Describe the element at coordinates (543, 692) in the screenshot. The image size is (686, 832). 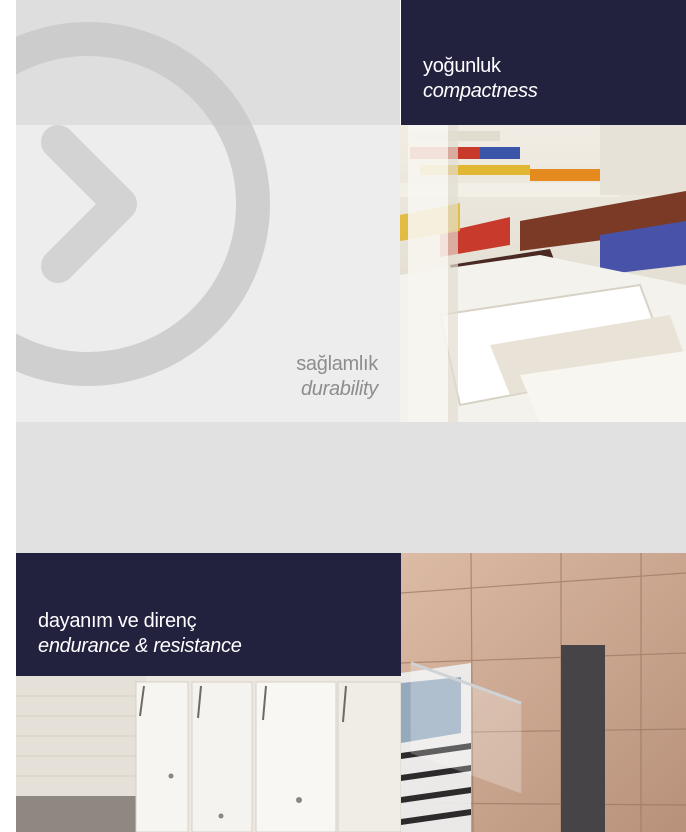
I see `staircase-panels-photo` at that location.